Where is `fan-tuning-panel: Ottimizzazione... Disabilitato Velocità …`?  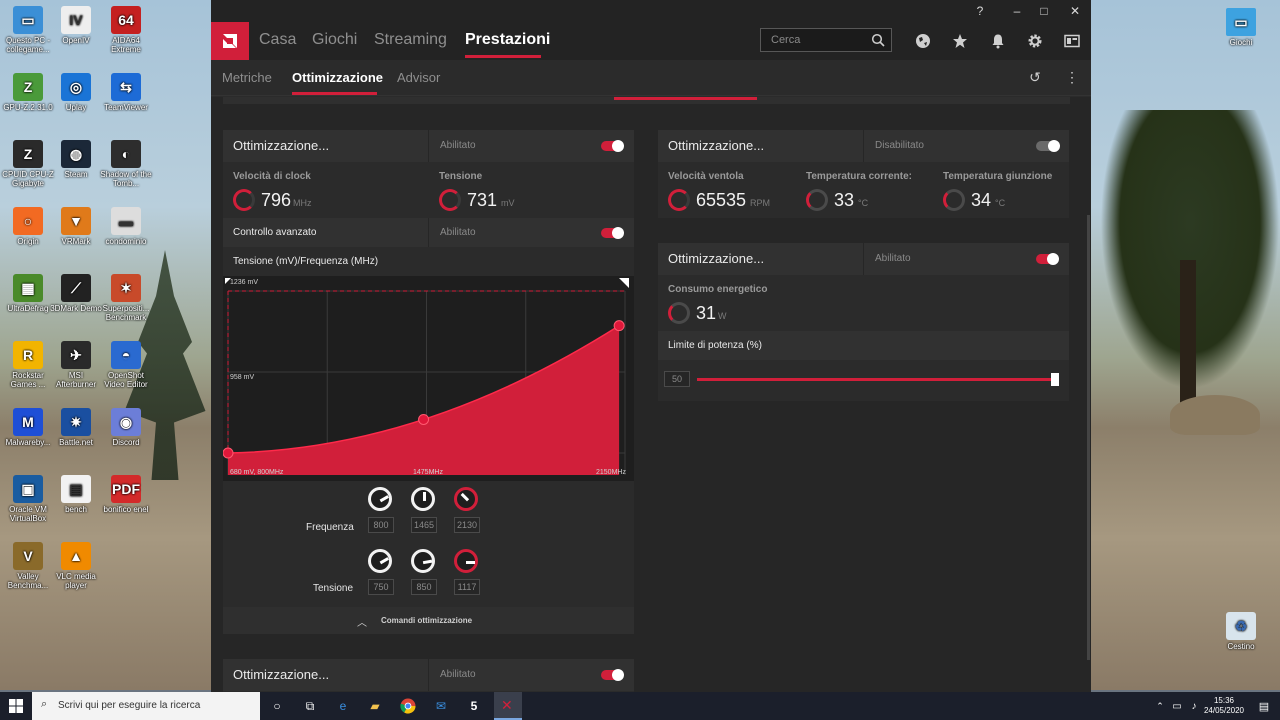 fan-tuning-panel: Ottimizzazione... Disabilitato Velocità … is located at coordinates (863, 174).